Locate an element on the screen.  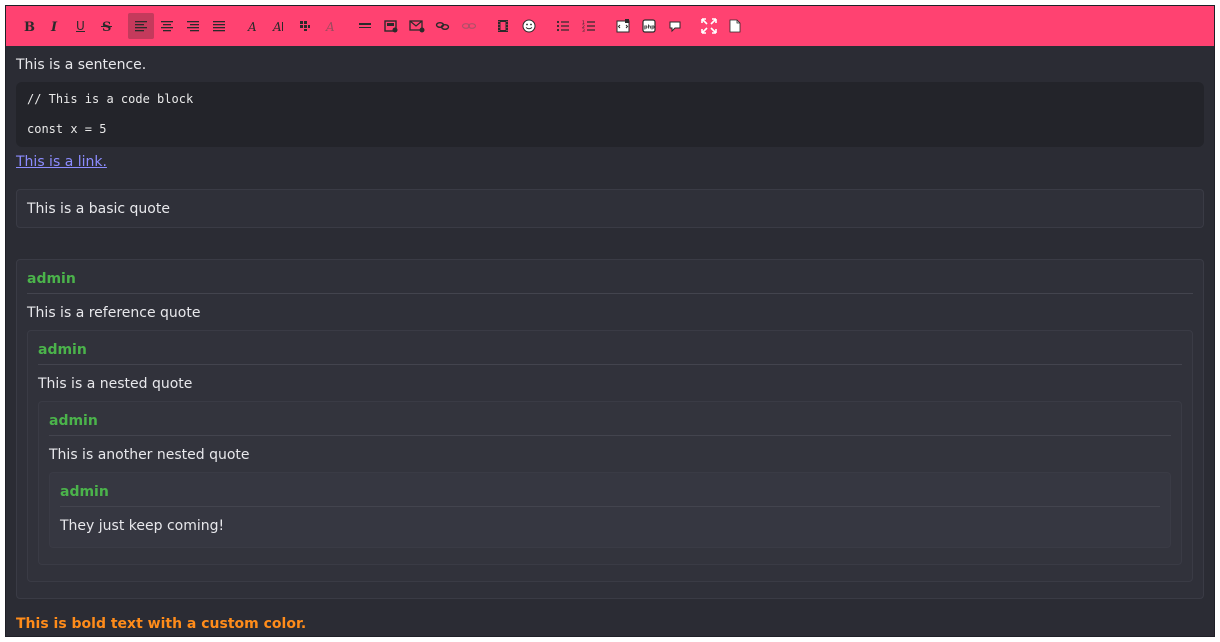
underline-button: U is located at coordinates (81, 26).